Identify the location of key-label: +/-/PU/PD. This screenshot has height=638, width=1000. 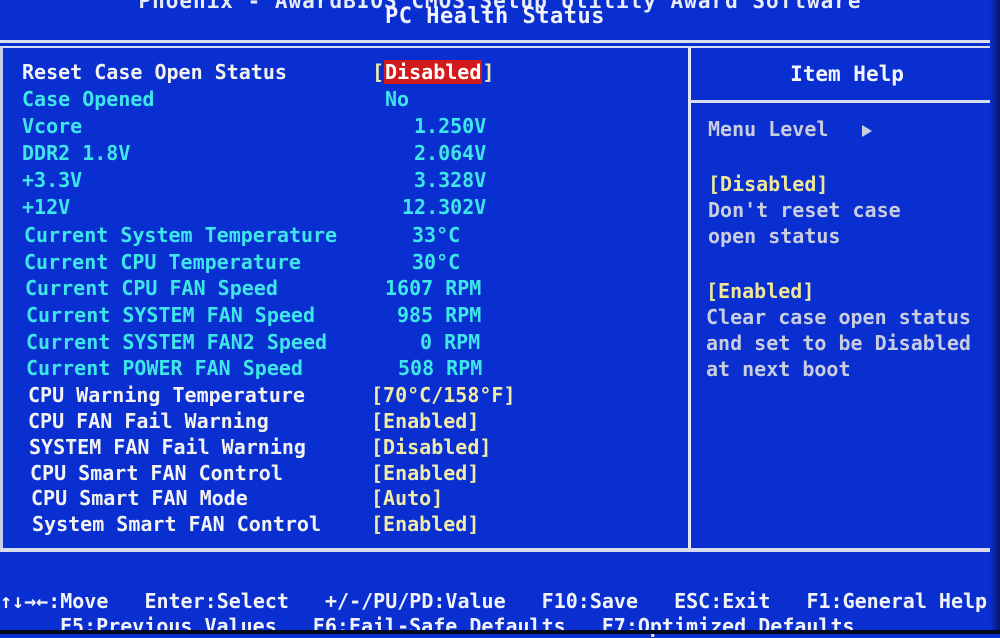
(379, 601).